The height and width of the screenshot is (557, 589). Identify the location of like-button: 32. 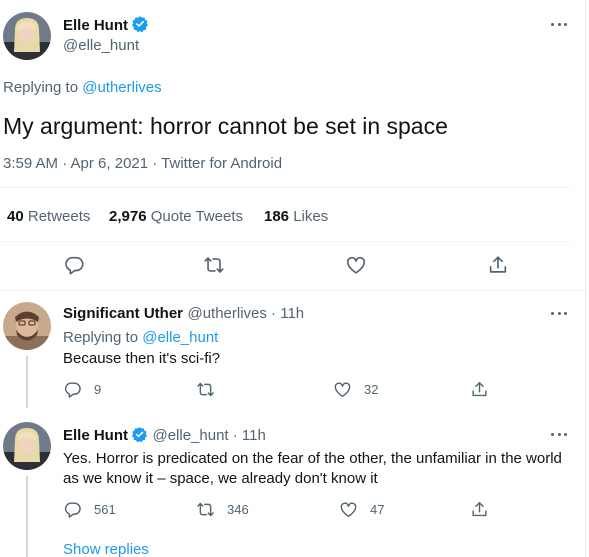
(355, 389).